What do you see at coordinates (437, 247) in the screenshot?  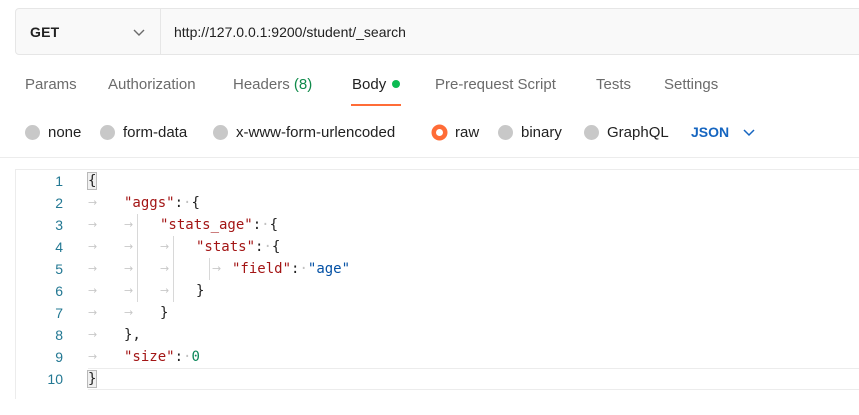 I see `code-line: 4 → → → "stats":·{` at bounding box center [437, 247].